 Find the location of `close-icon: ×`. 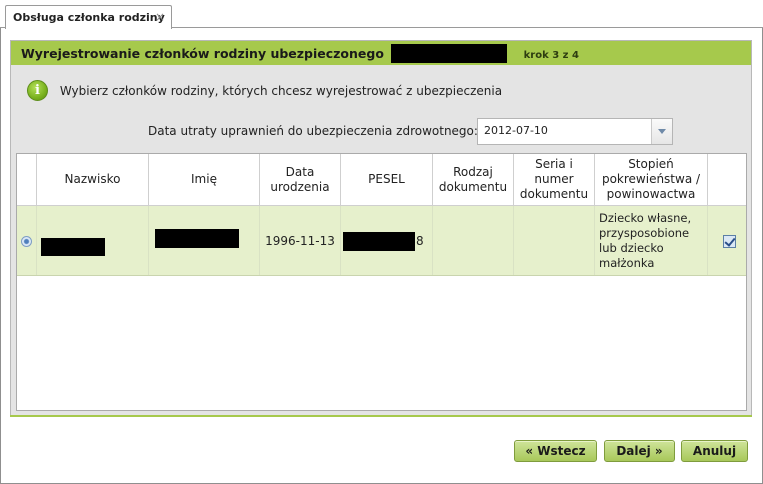

close-icon: × is located at coordinates (160, 17).